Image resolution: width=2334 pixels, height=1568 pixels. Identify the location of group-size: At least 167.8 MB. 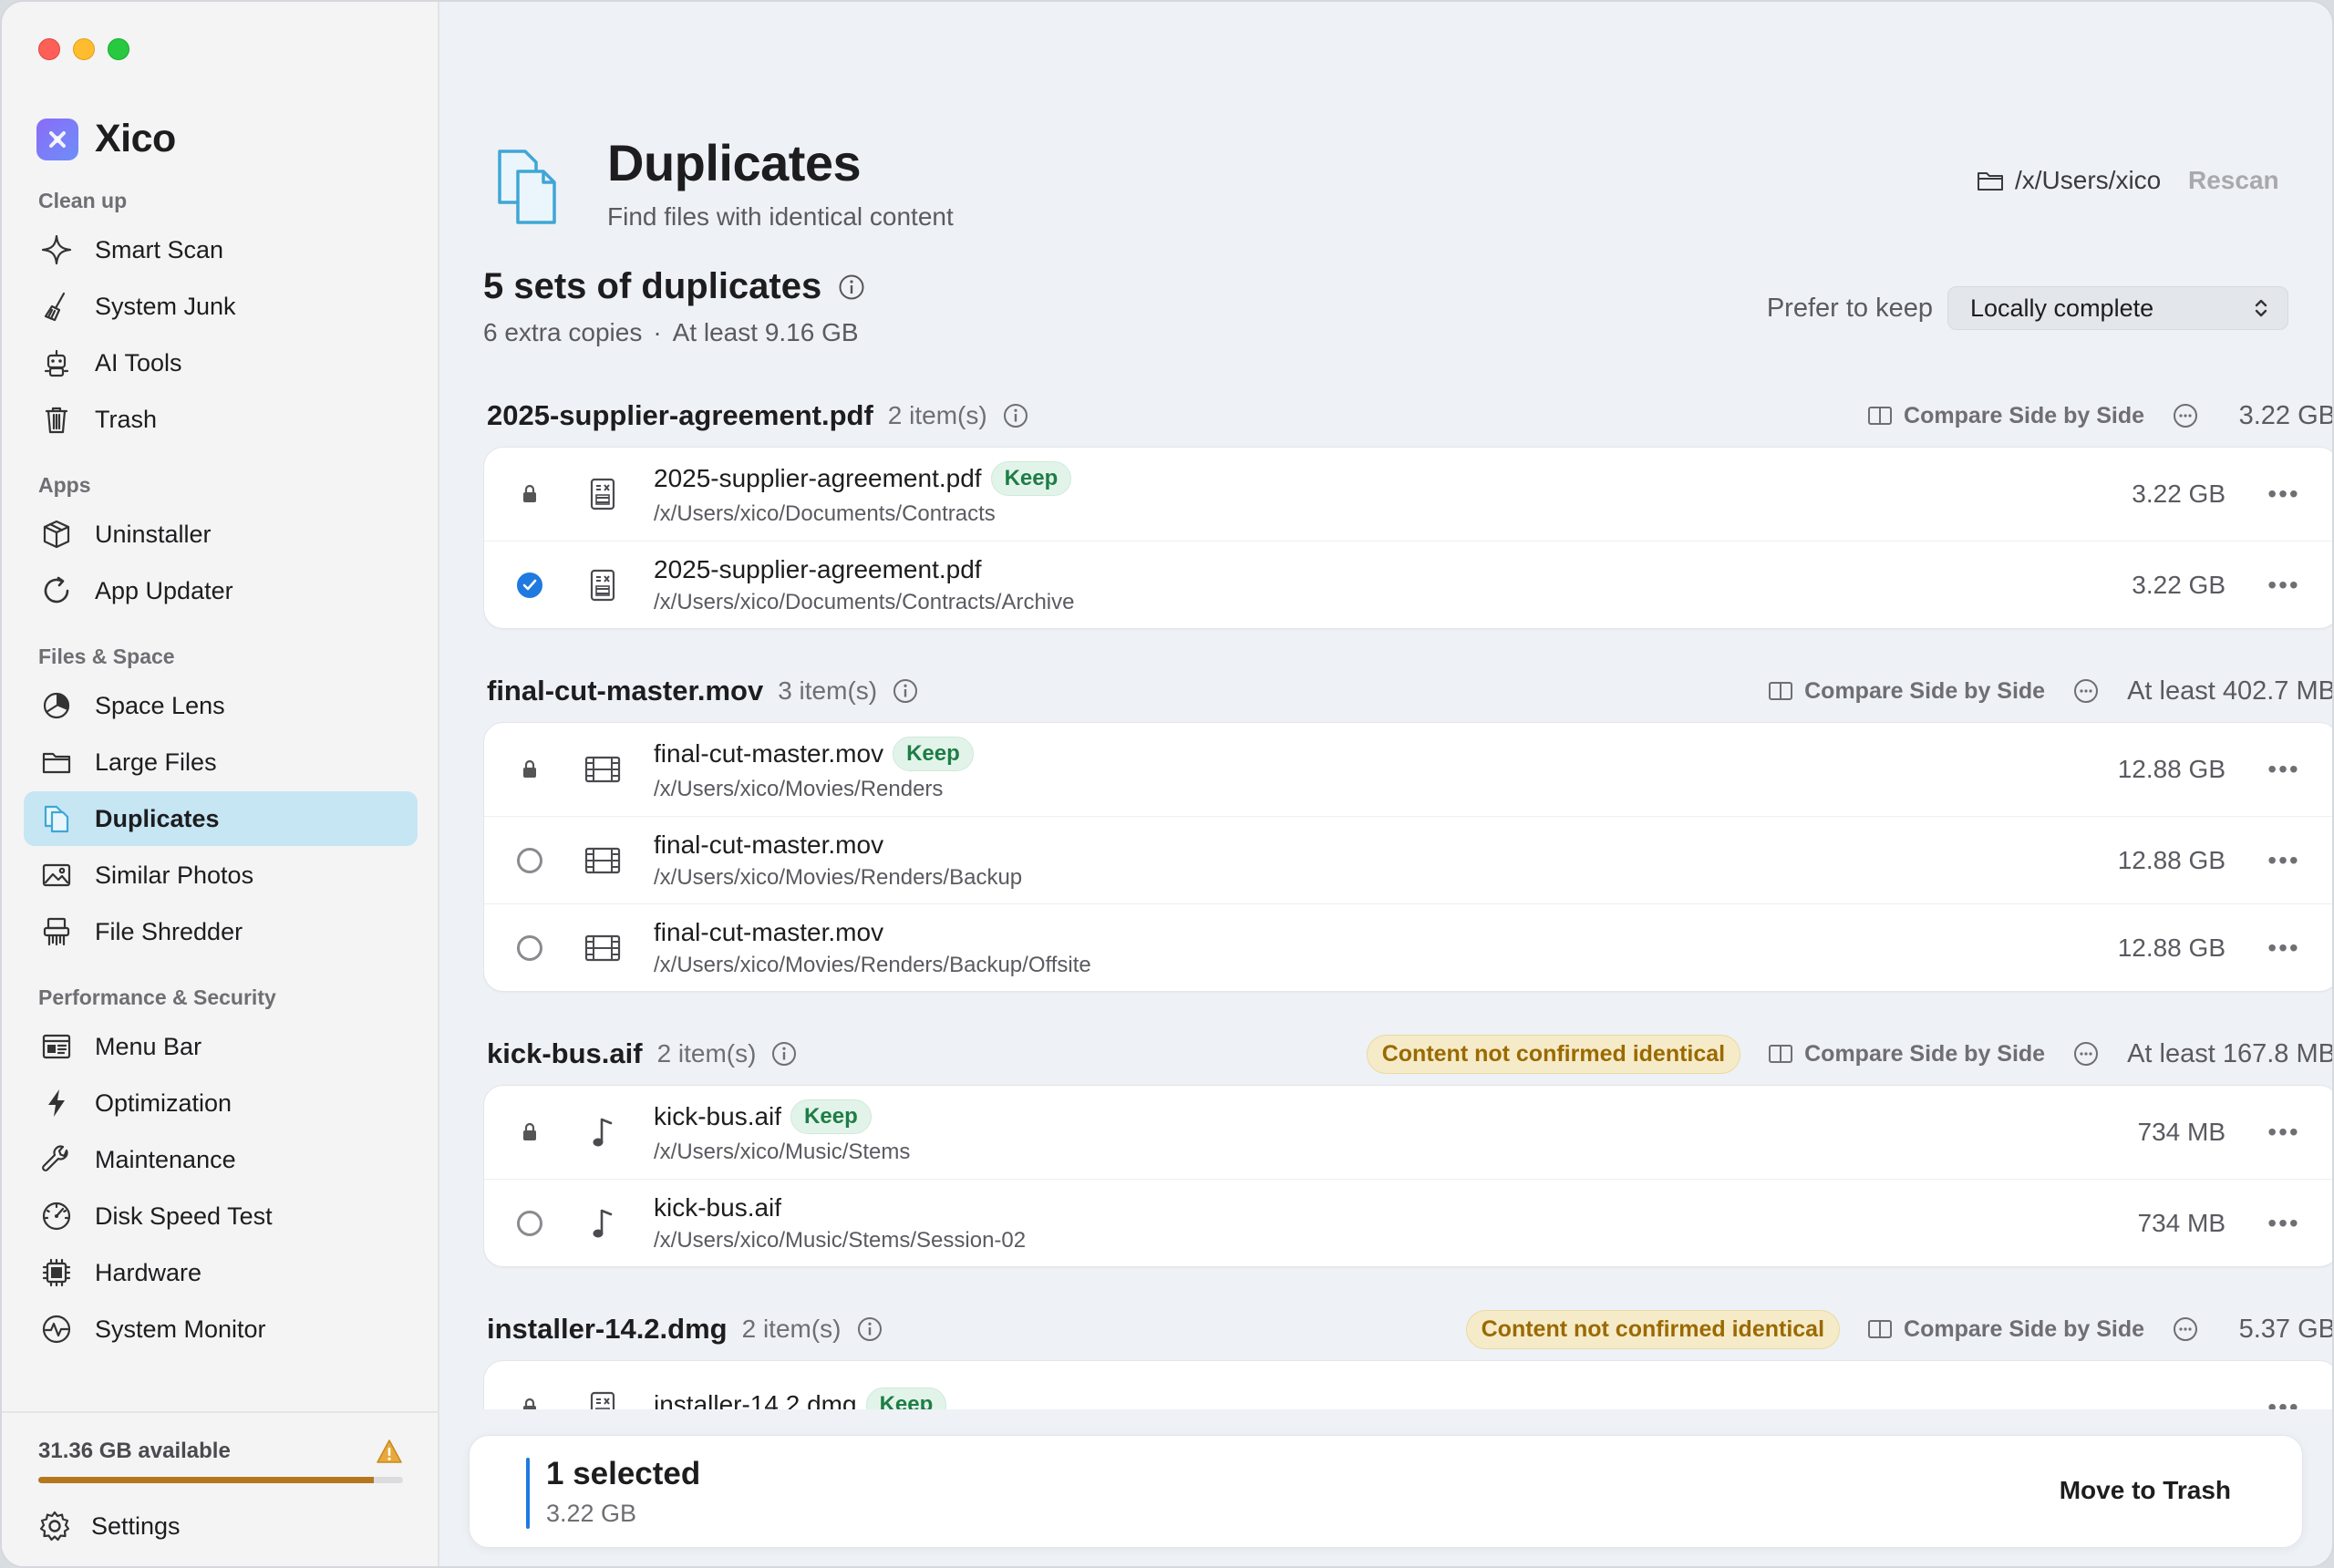
(2231, 1053).